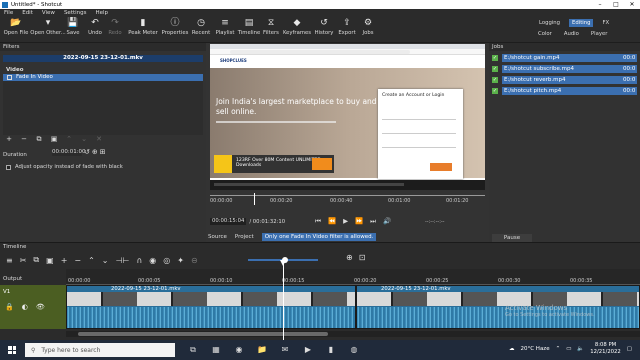  I want to click on duration-reset-icon: ↺, so click(87, 152).